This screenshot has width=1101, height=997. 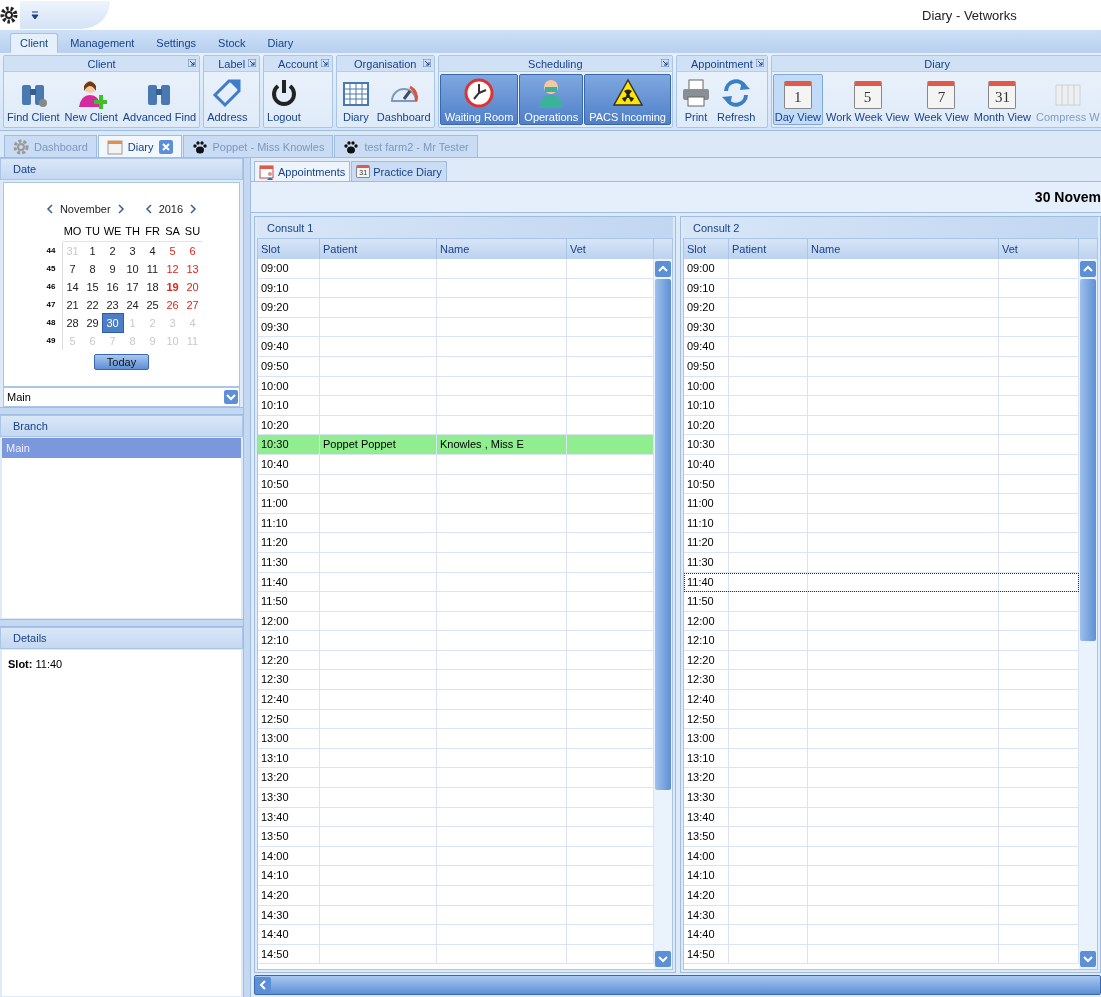 What do you see at coordinates (456, 582) in the screenshot?
I see `slot-row: 11:40` at bounding box center [456, 582].